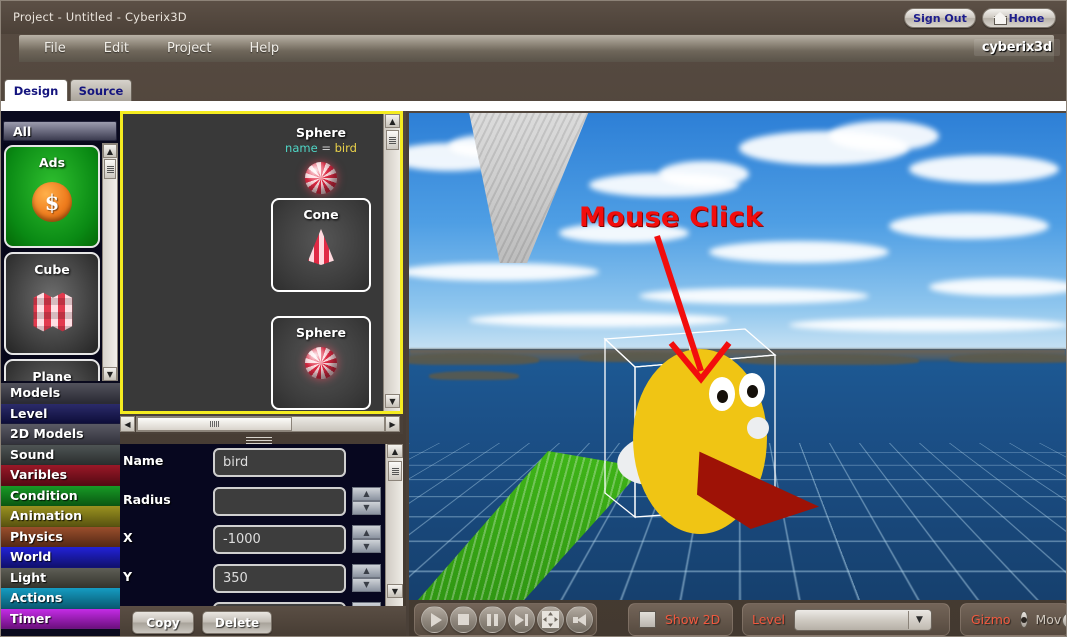 The height and width of the screenshot is (637, 1067). I want to click on property-row-x: X ▲ ▼, so click(261, 540).